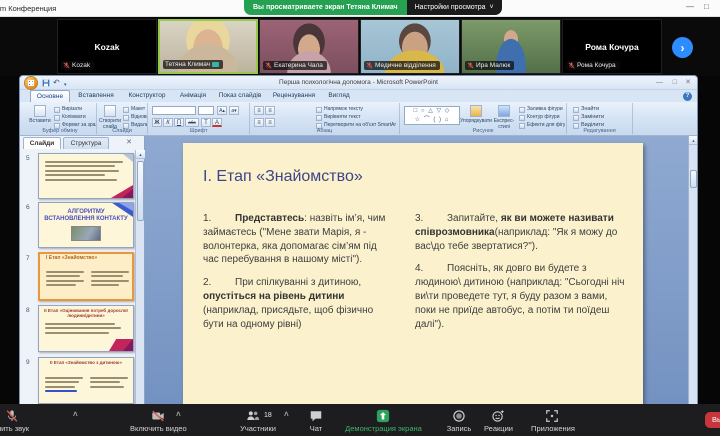 This screenshot has width=720, height=436. What do you see at coordinates (687, 96) in the screenshot?
I see `help-icon: ?` at bounding box center [687, 96].